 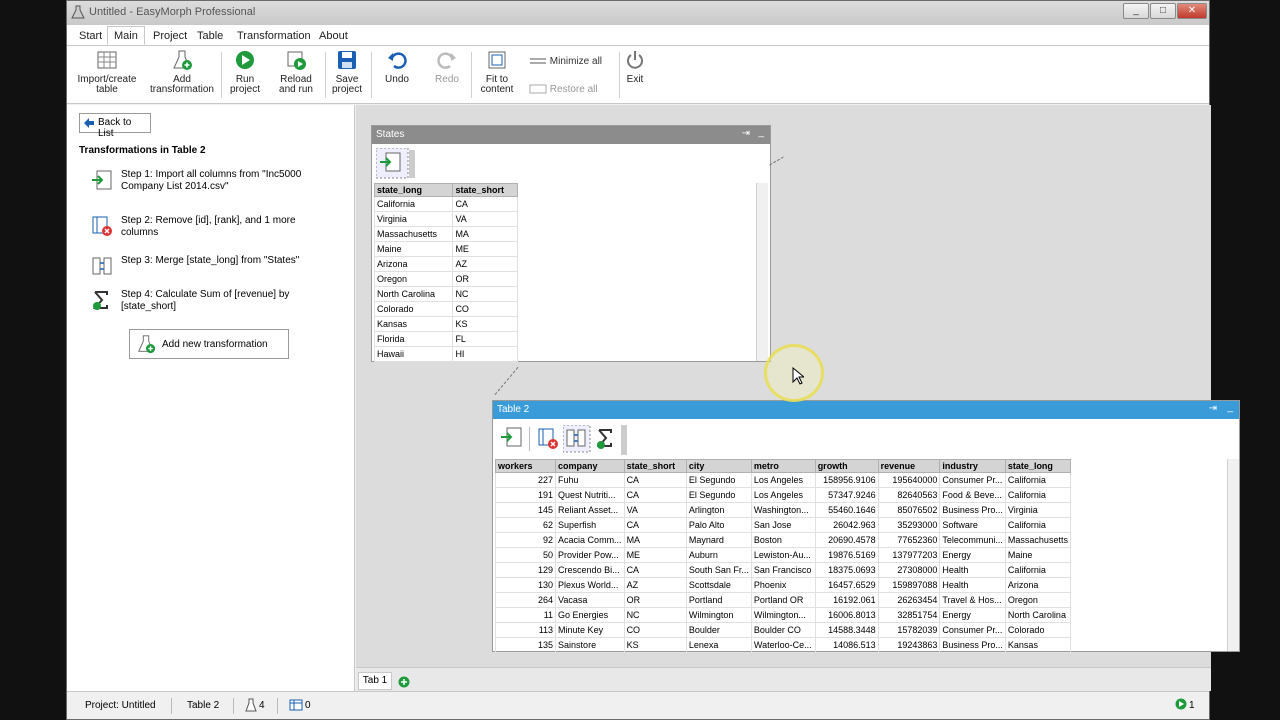 What do you see at coordinates (445, 294) in the screenshot?
I see `table-row: North Carolina NC` at bounding box center [445, 294].